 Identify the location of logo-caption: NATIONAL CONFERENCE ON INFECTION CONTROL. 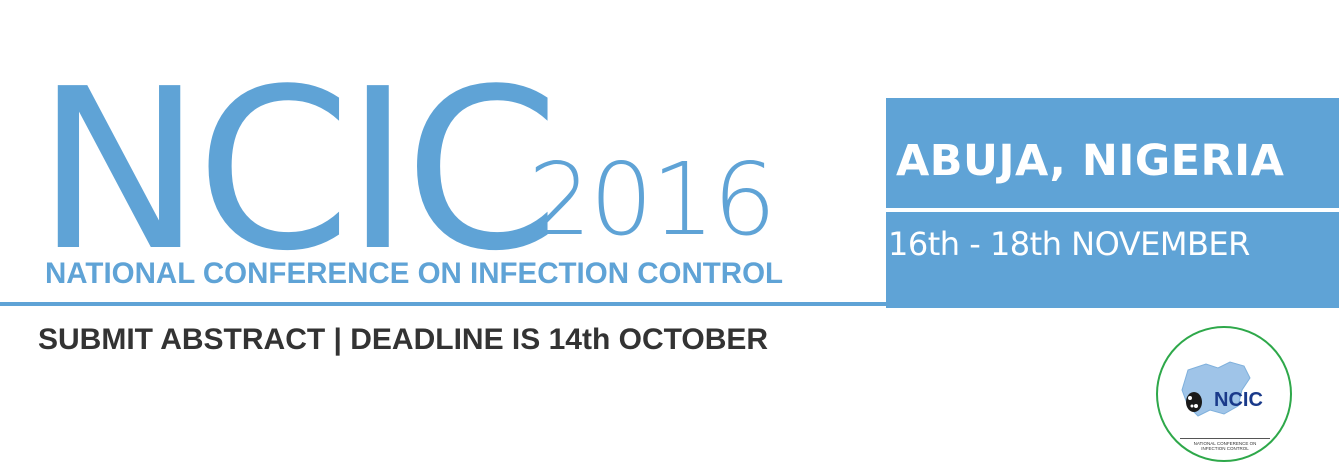
(1225, 446).